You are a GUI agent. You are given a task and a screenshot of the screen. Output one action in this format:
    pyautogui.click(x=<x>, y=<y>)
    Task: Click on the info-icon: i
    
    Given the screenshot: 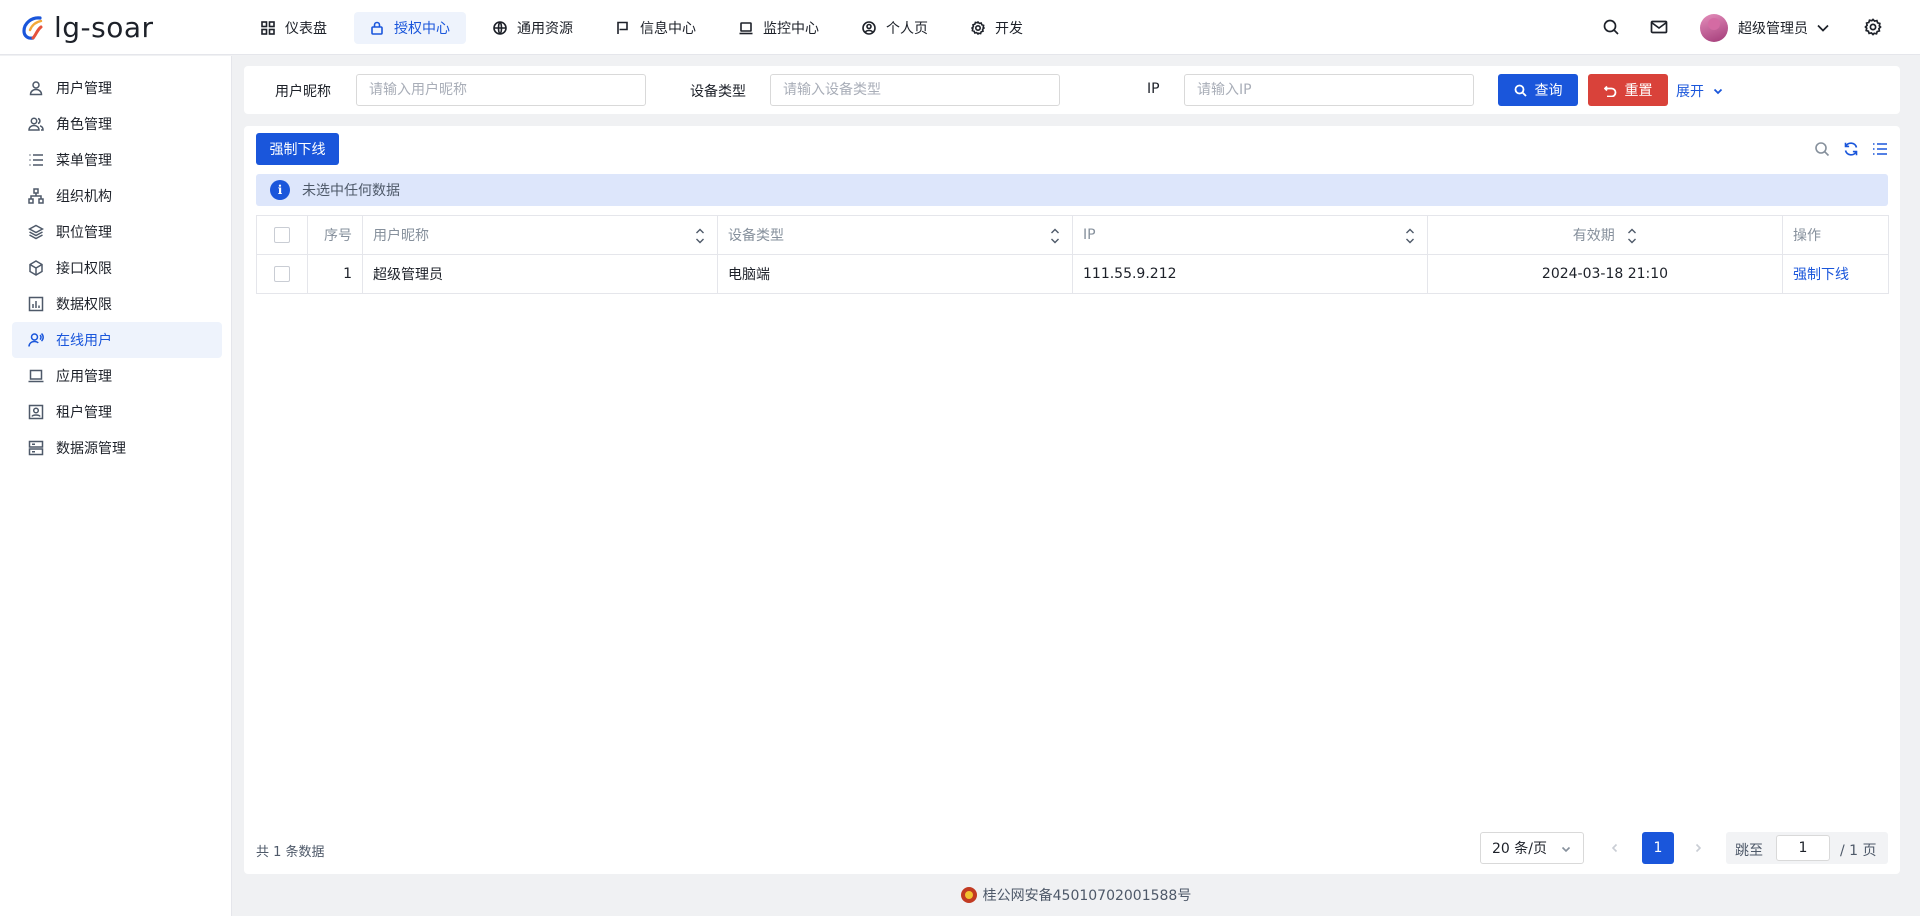 What is the action you would take?
    pyautogui.click(x=280, y=190)
    